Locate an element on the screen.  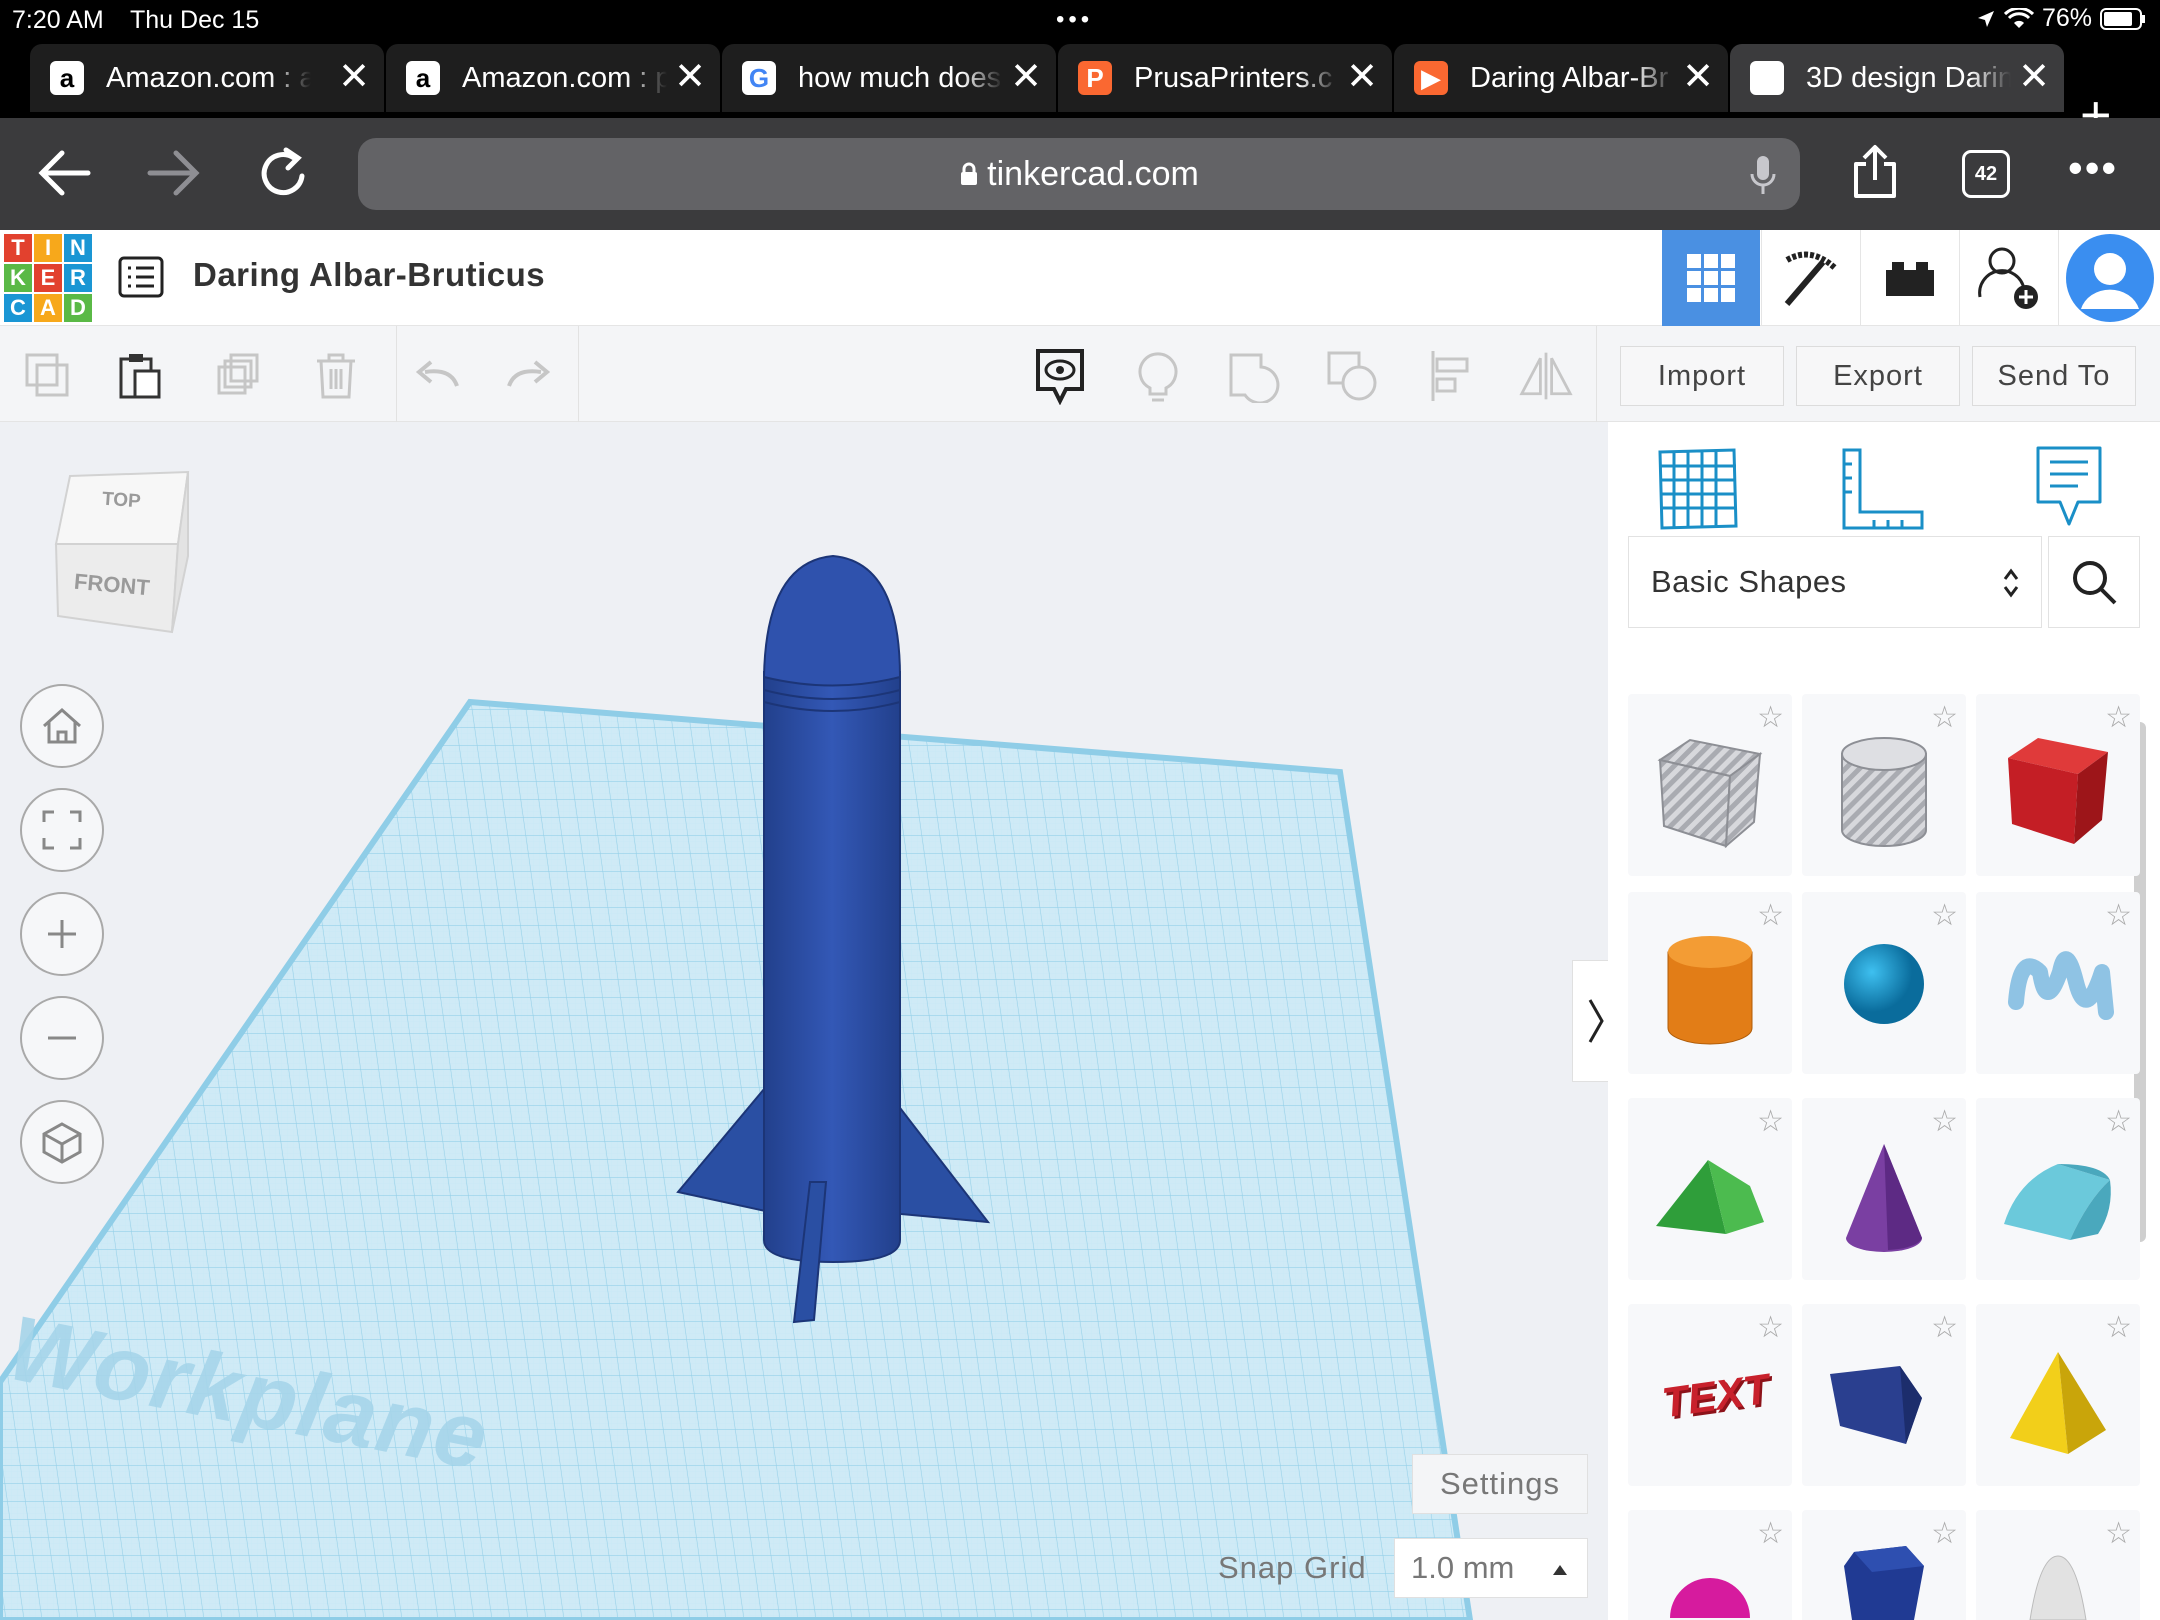
paste-icon is located at coordinates (140, 376).